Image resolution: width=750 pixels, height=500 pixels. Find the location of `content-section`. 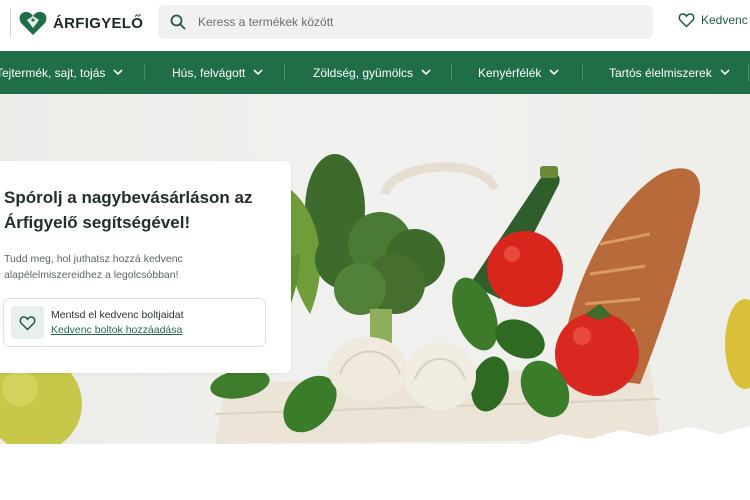

content-section is located at coordinates (375, 472).